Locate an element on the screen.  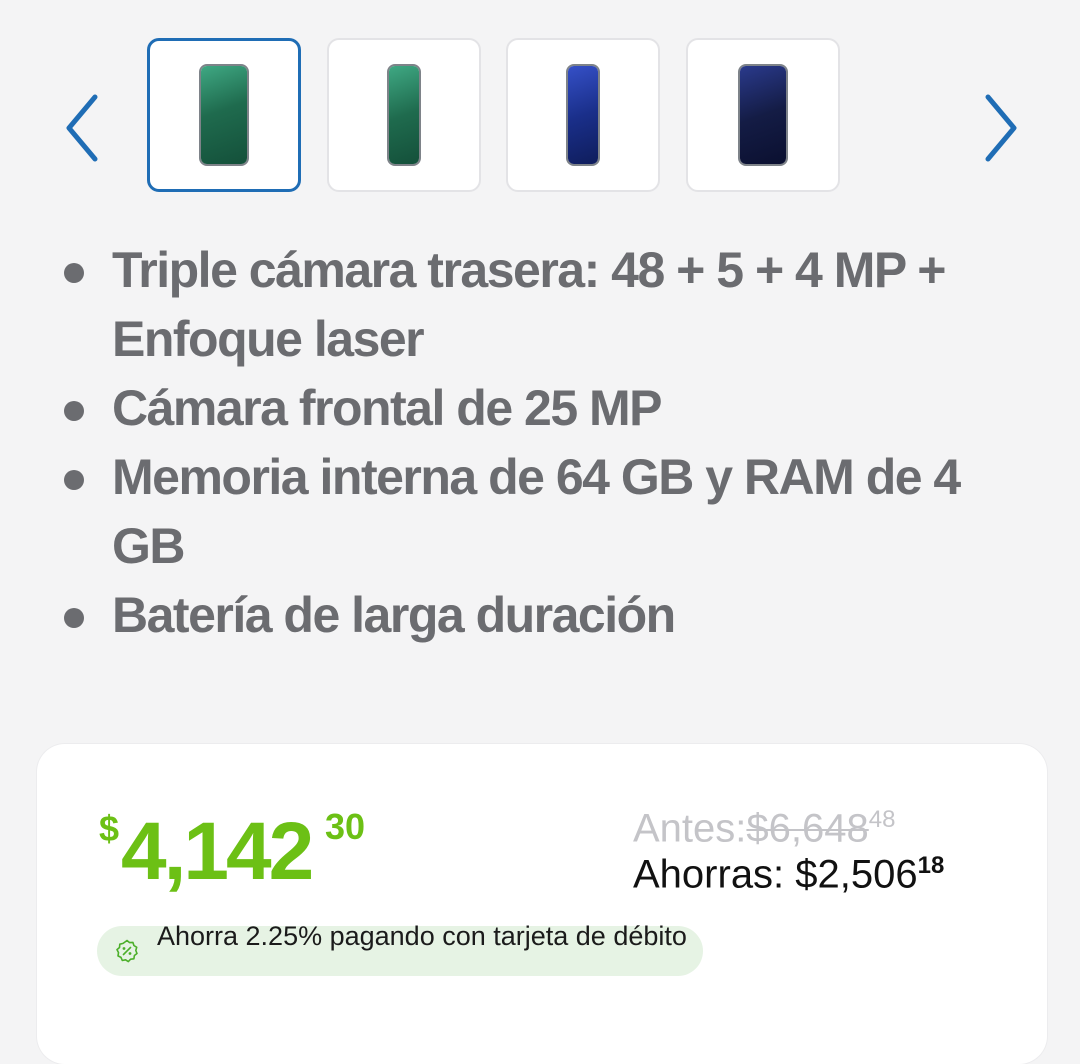
previous-price-label: Antes: is located at coordinates (690, 828).